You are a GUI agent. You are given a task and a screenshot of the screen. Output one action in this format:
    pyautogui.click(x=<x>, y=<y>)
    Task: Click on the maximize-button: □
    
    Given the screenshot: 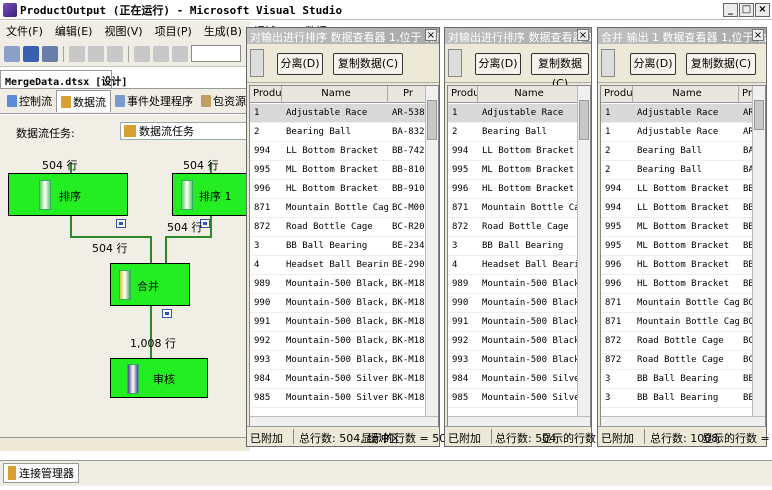 What is the action you would take?
    pyautogui.click(x=746, y=10)
    